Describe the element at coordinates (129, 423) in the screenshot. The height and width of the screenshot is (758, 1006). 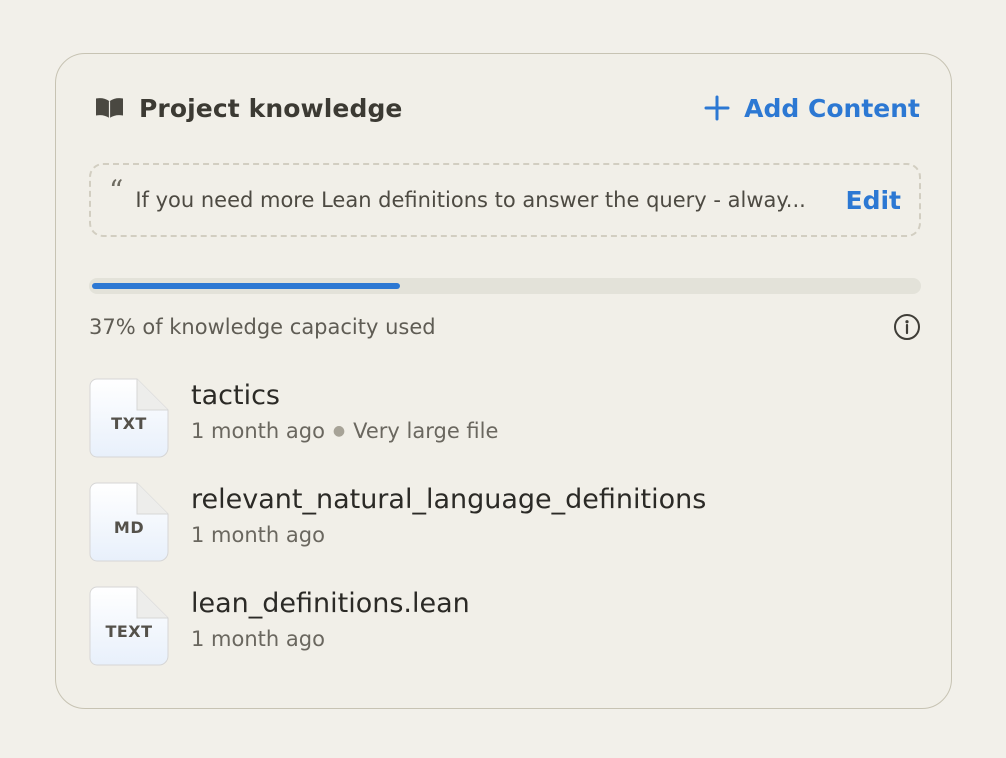
I see `file-type-label: TXT` at that location.